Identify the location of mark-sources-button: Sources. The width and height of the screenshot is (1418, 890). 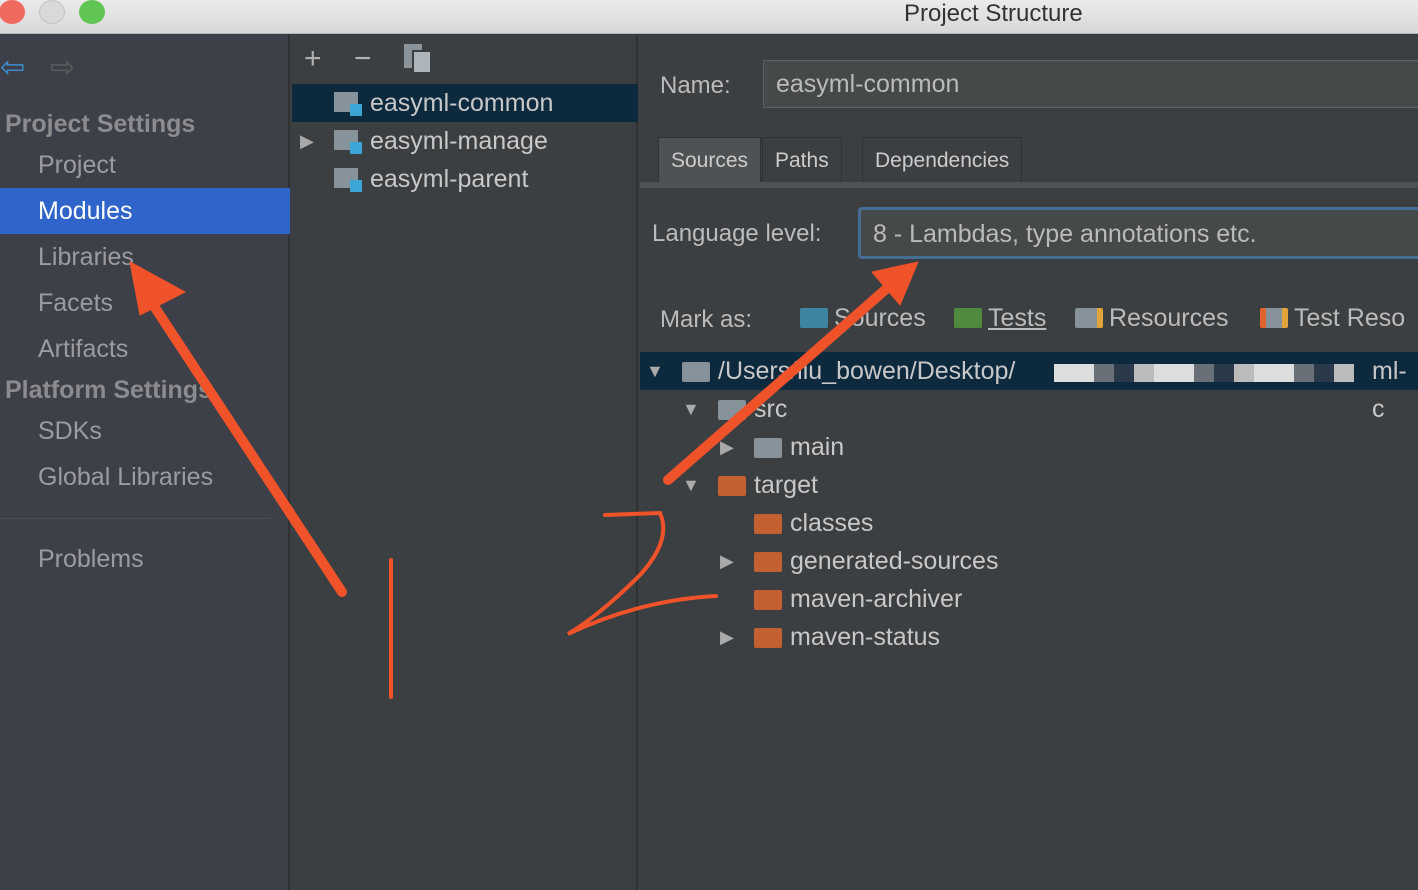
(863, 318).